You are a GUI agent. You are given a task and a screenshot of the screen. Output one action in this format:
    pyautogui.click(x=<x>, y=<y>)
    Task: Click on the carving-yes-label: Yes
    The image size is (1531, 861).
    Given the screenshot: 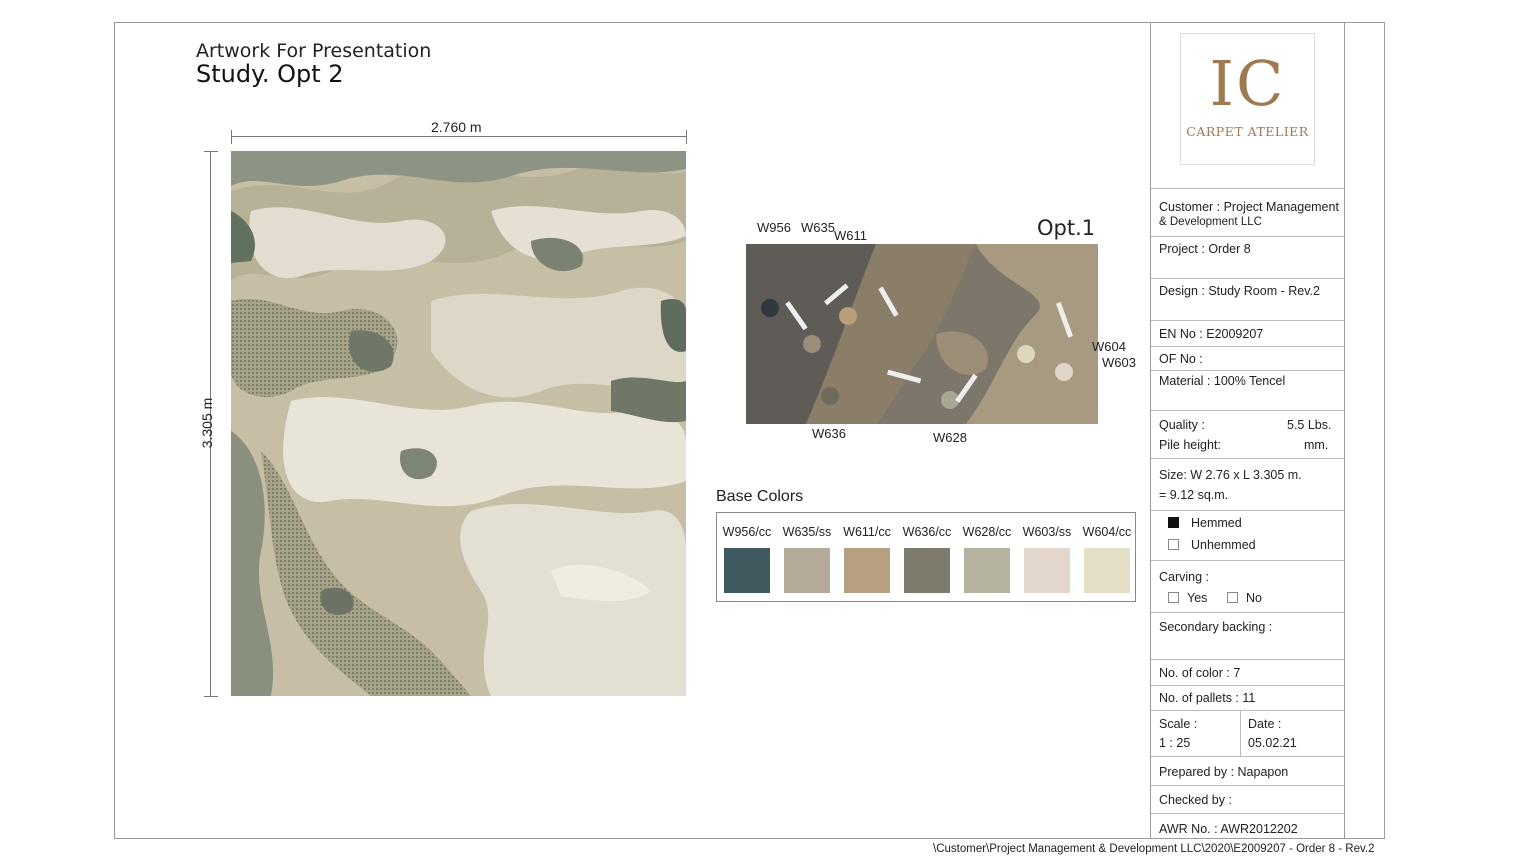 What is the action you would take?
    pyautogui.click(x=1197, y=598)
    